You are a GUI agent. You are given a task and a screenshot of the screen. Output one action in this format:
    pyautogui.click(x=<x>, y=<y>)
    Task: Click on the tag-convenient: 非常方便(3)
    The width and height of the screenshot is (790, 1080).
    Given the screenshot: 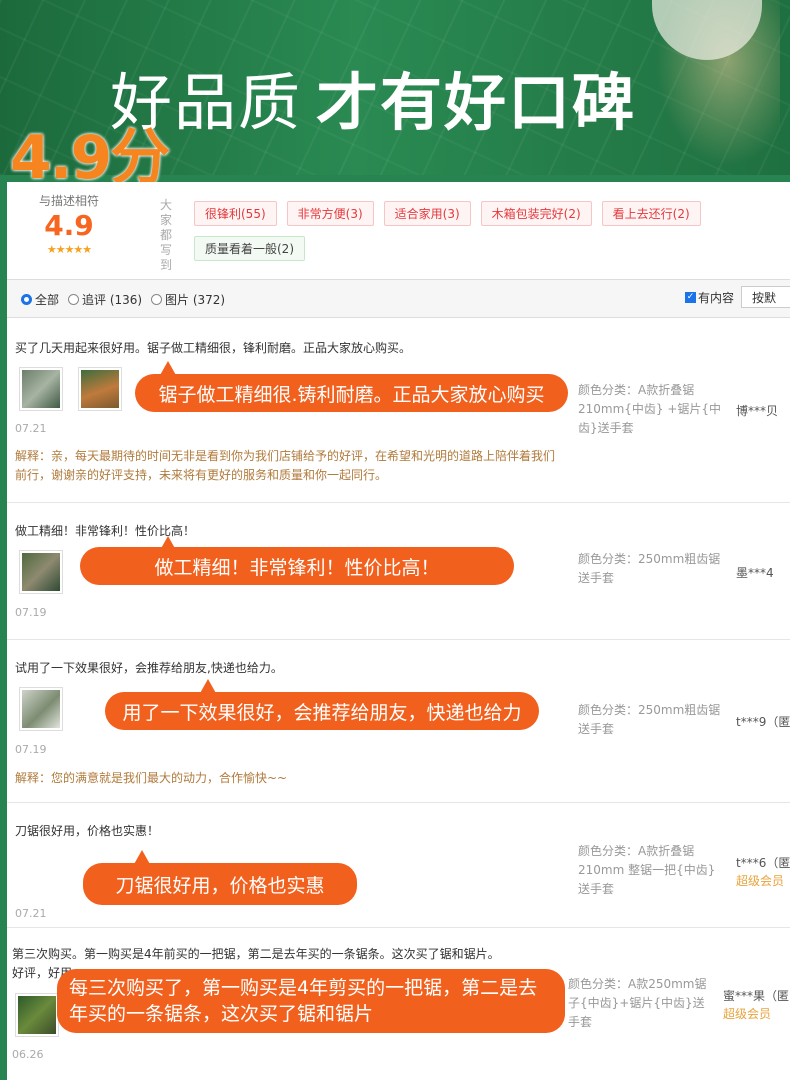 What is the action you would take?
    pyautogui.click(x=330, y=213)
    